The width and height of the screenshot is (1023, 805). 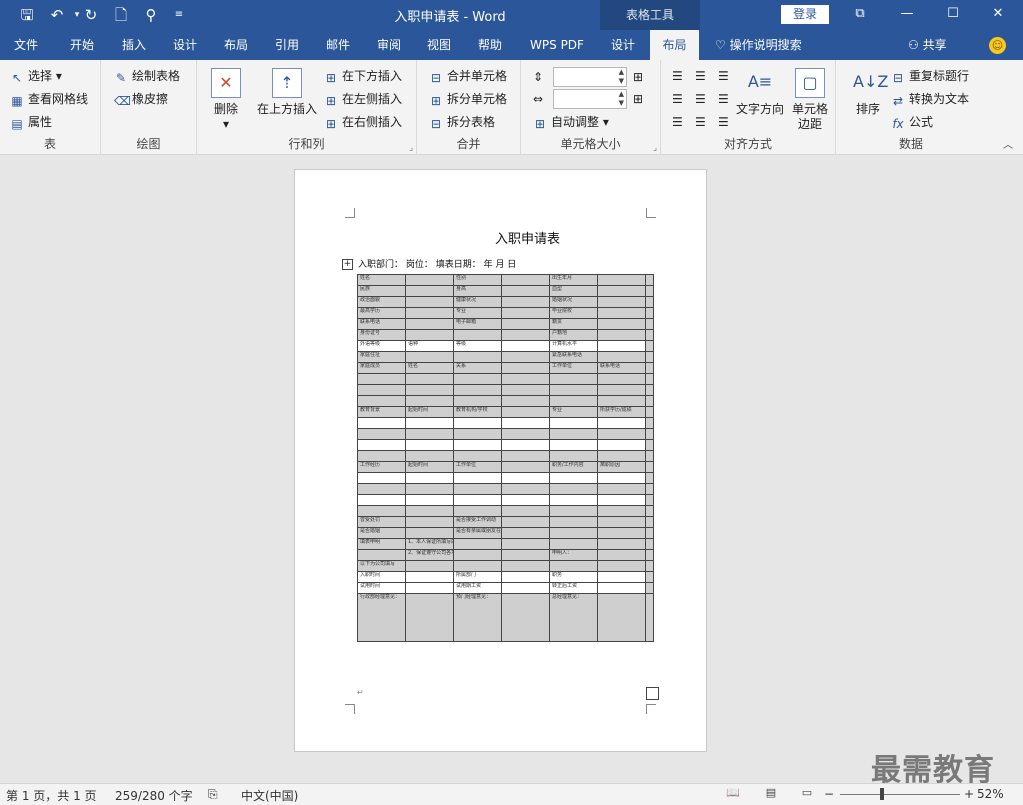 I want to click on column-width-input: ▲ ▼, so click(x=590, y=99).